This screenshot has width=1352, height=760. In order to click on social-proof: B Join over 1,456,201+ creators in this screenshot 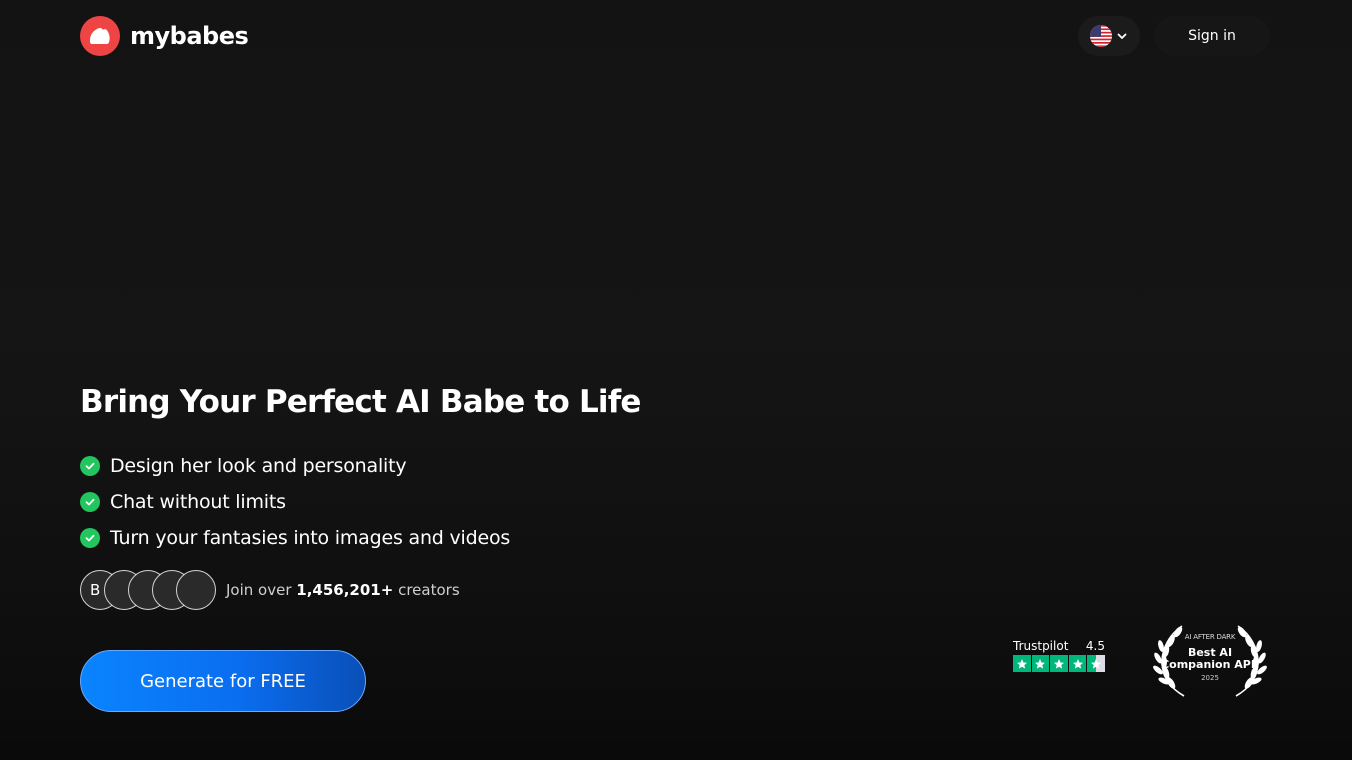, I will do `click(270, 590)`.